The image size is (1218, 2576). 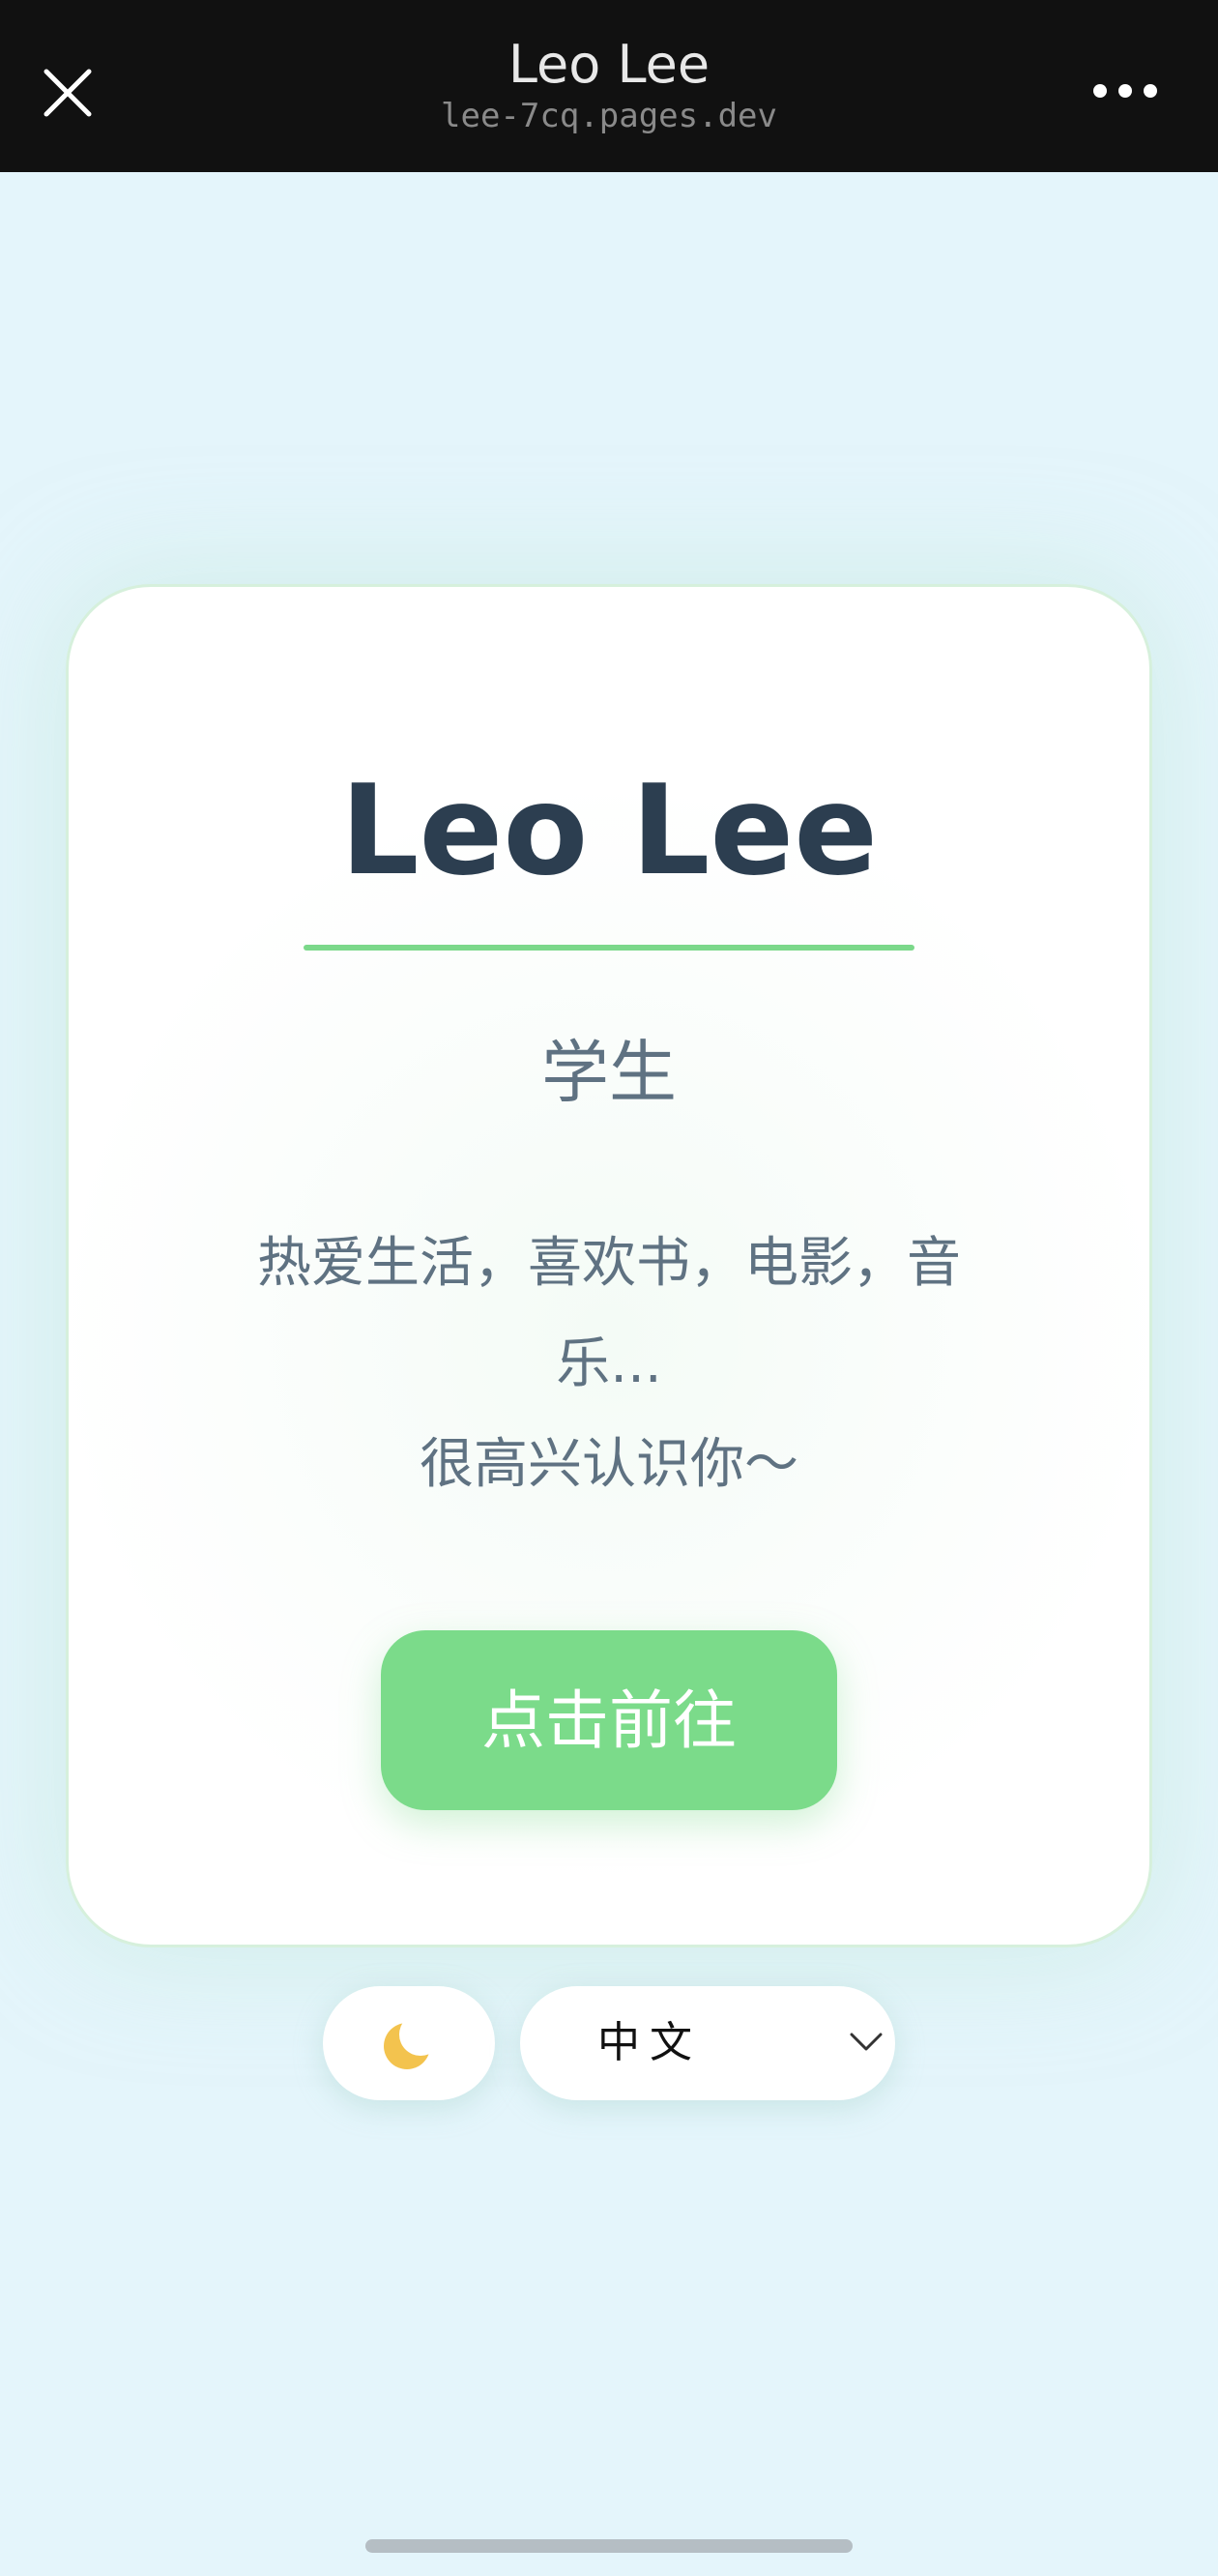 What do you see at coordinates (650, 2042) in the screenshot?
I see `language-value: 中文` at bounding box center [650, 2042].